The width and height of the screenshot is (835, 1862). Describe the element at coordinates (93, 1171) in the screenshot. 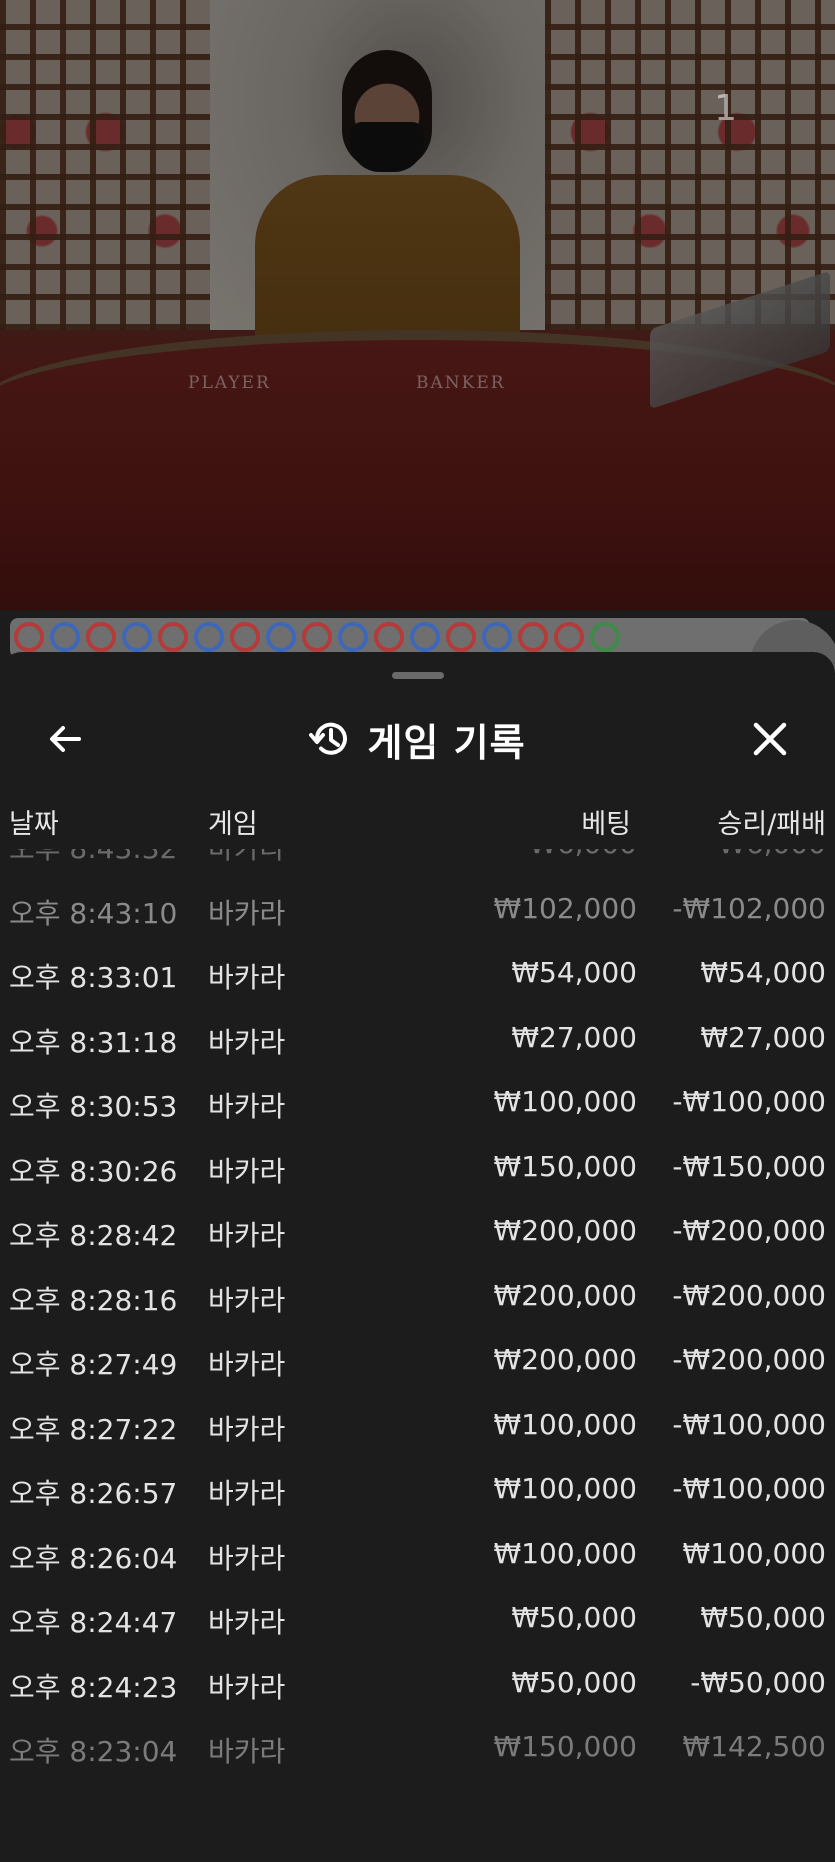

I see `row-time: 오후 8:30:26` at that location.